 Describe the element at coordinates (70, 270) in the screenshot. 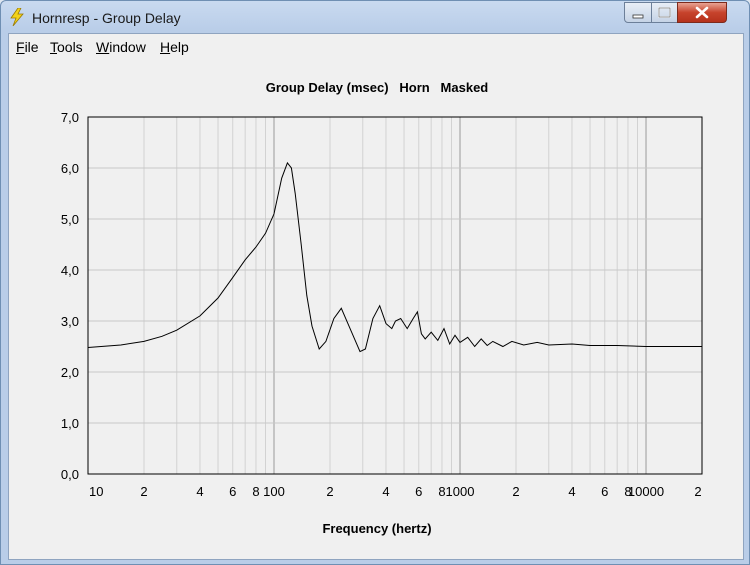

I see `y-tick-label: 4,0` at that location.